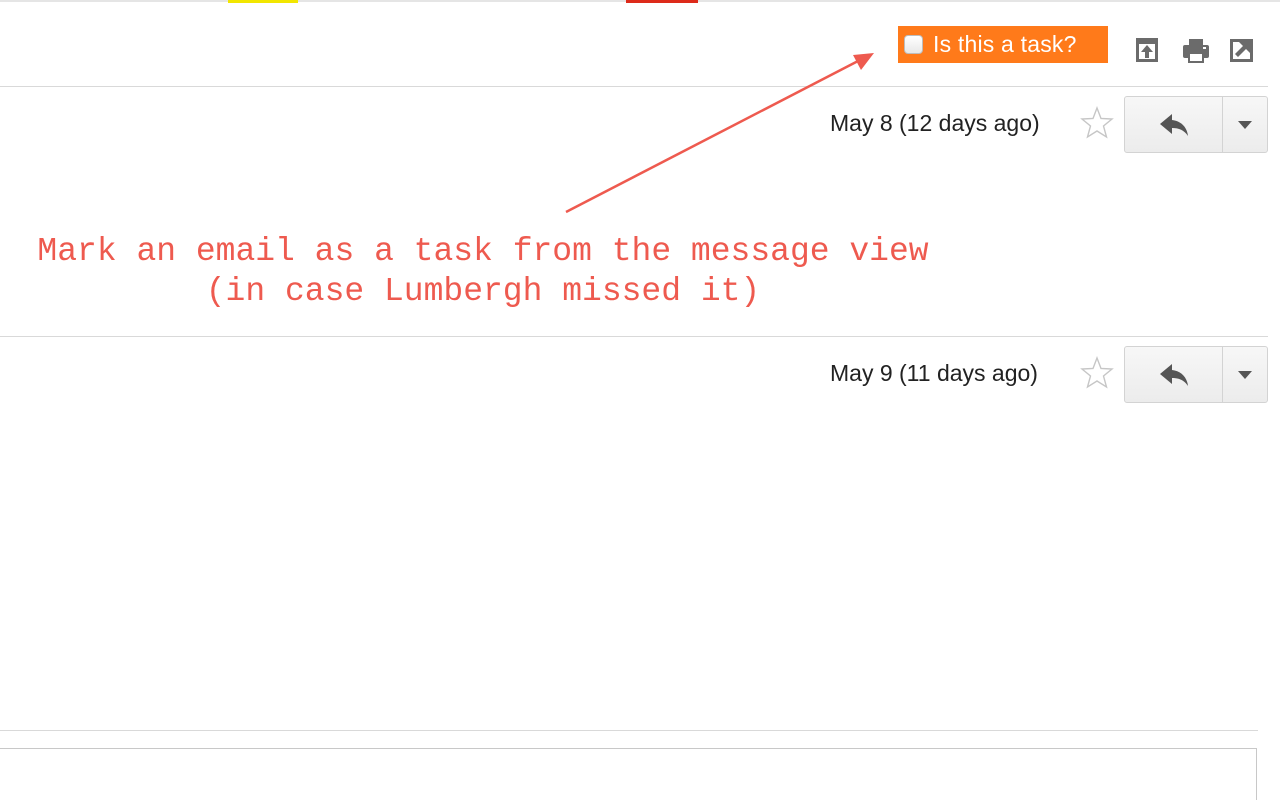 The width and height of the screenshot is (1280, 800). I want to click on reply-button, so click(1174, 374).